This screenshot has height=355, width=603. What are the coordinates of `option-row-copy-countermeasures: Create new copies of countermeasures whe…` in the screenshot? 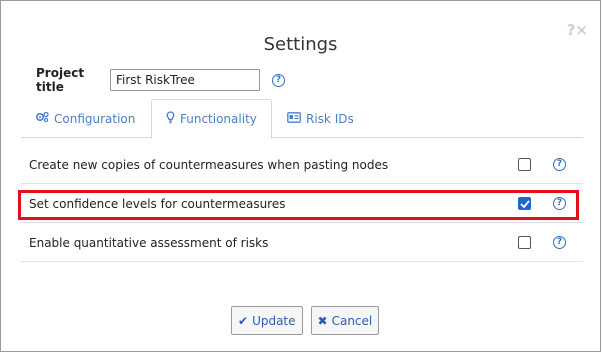 It's located at (302, 165).